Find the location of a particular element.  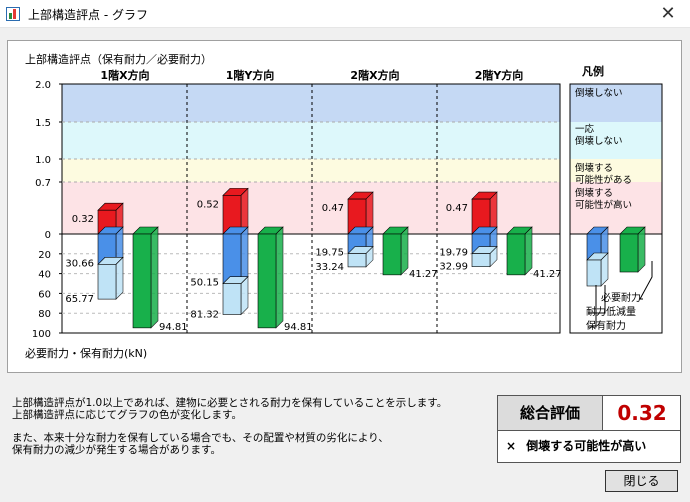

evaluation-result: × 倒壊する可能性が高い is located at coordinates (576, 445).